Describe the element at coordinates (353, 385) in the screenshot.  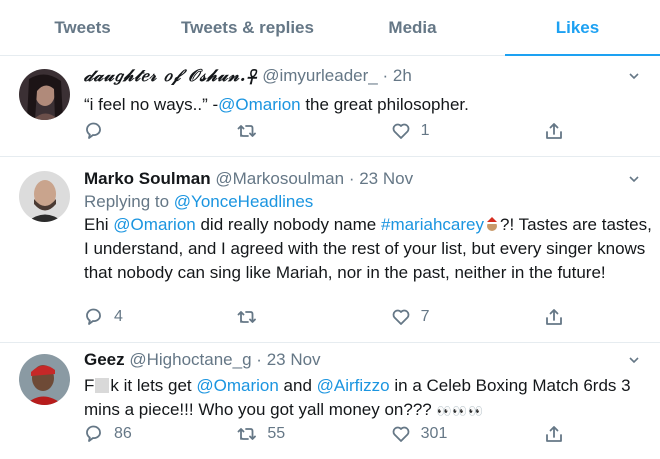
I see `mention-link: @Airfizzo` at that location.